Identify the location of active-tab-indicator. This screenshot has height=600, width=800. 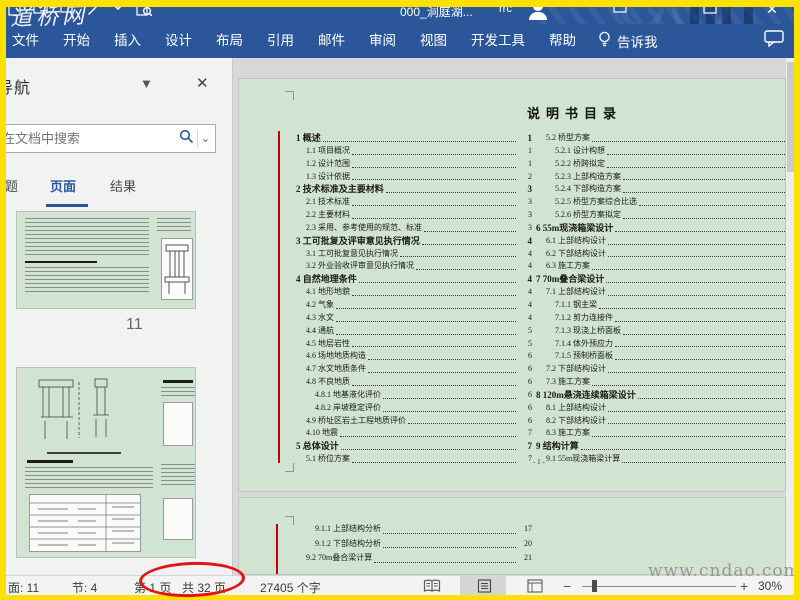
(67, 205).